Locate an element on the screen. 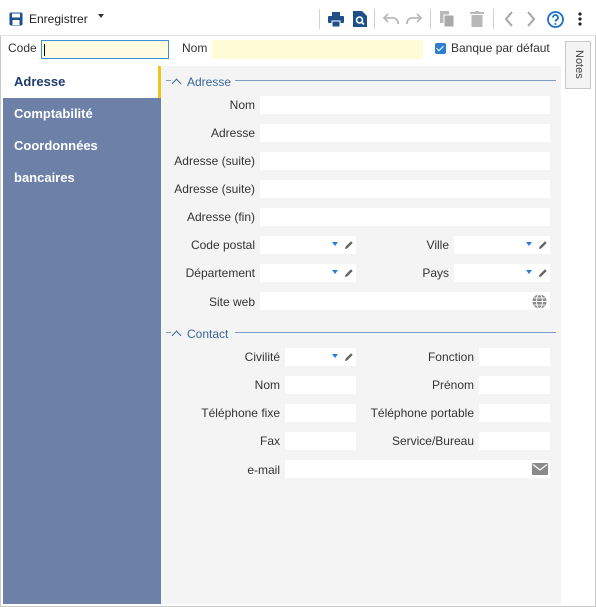 The width and height of the screenshot is (596, 607). code-label: Code is located at coordinates (22, 48).